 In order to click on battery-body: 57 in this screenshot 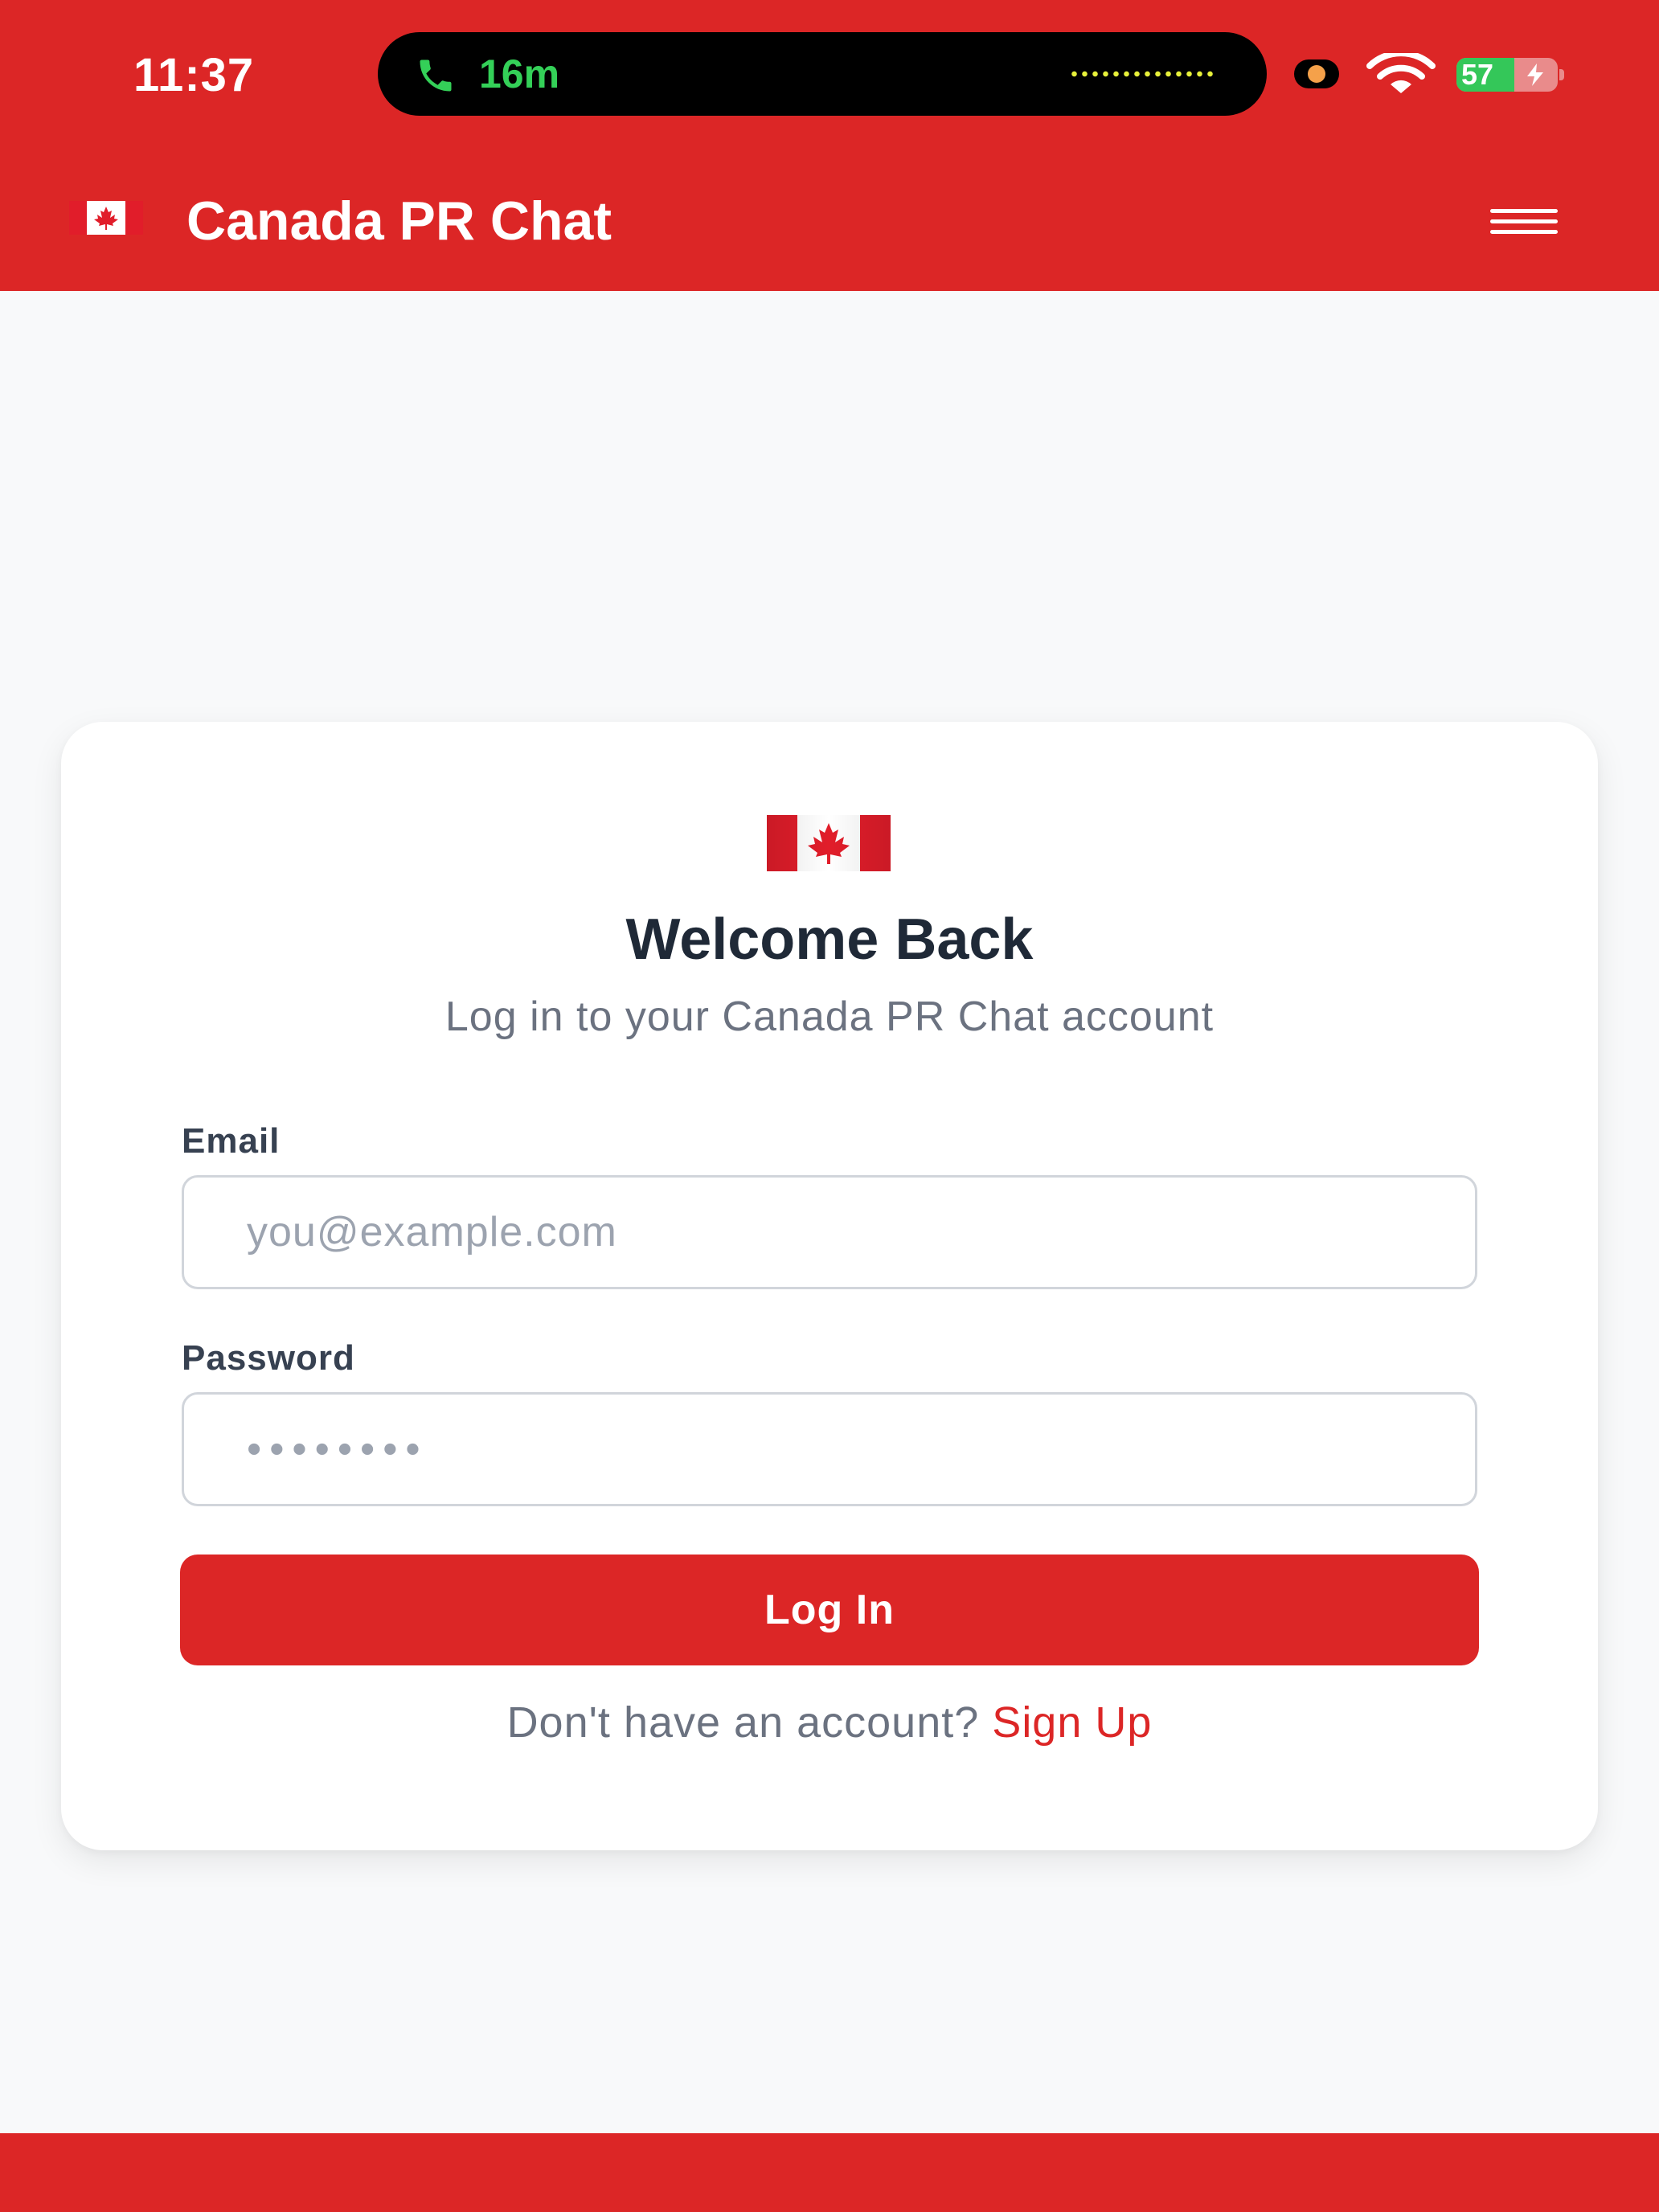, I will do `click(1507, 75)`.